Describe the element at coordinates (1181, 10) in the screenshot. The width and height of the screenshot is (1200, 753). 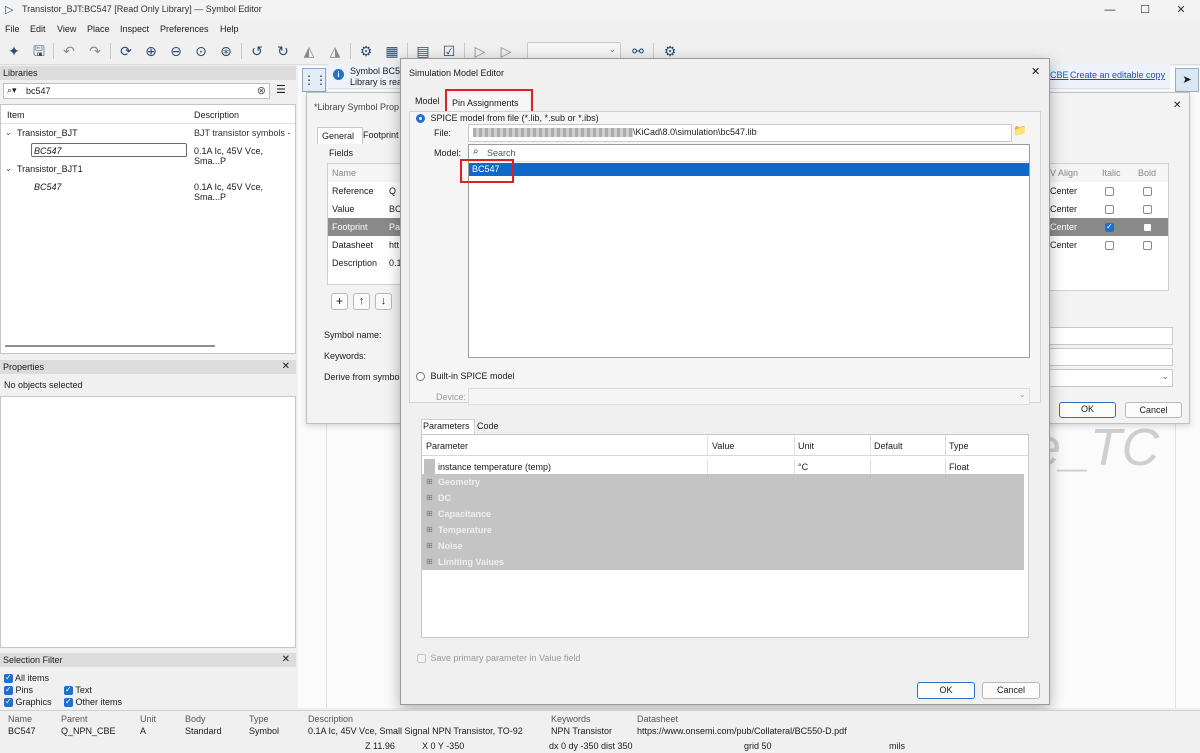
I see `close-window-icon: ✕` at that location.